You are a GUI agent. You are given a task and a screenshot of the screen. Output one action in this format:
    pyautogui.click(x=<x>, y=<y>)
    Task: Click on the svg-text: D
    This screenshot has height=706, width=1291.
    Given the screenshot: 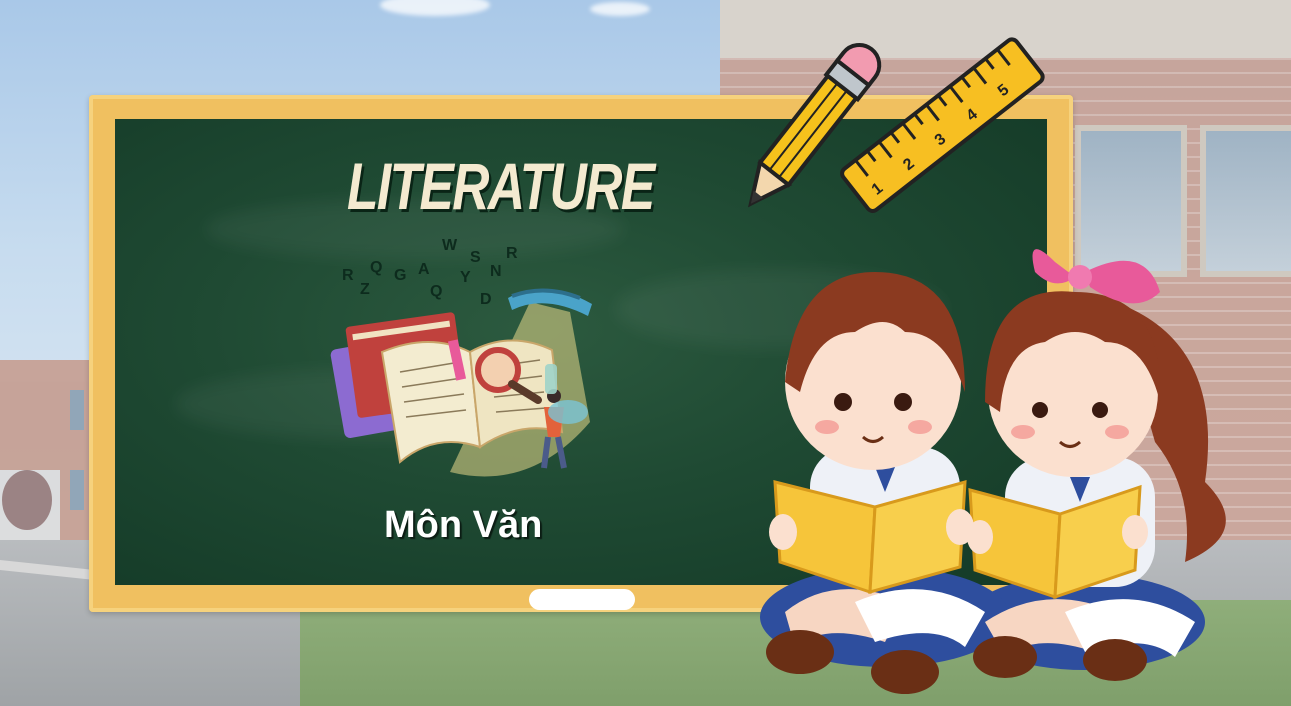 What is the action you would take?
    pyautogui.click(x=486, y=299)
    